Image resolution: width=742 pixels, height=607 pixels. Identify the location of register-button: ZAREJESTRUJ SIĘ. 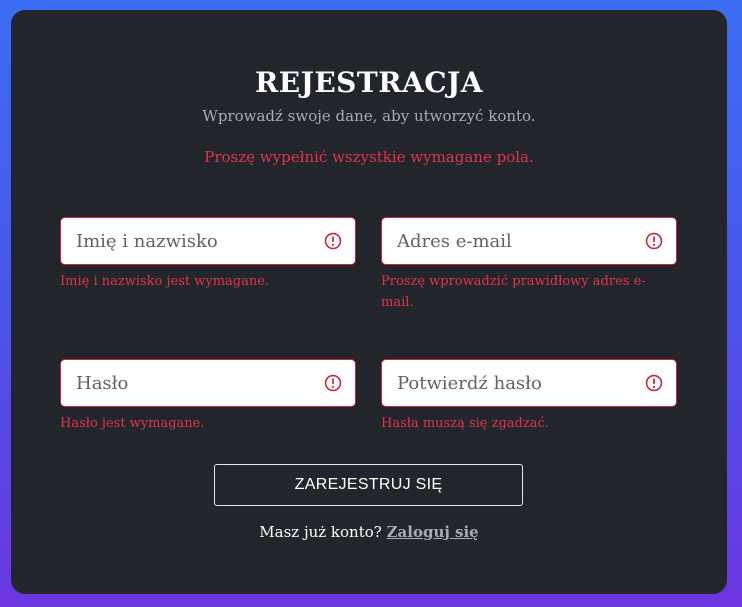
(368, 485).